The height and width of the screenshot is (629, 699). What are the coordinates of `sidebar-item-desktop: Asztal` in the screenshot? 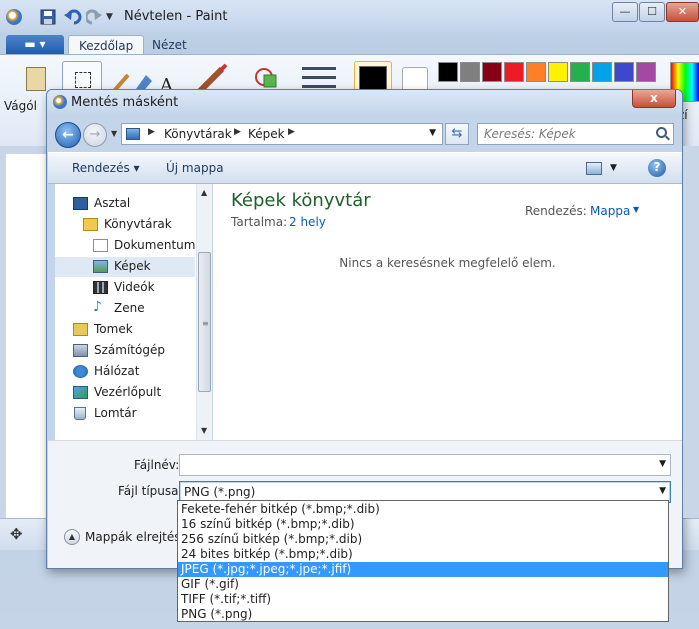 It's located at (125, 204).